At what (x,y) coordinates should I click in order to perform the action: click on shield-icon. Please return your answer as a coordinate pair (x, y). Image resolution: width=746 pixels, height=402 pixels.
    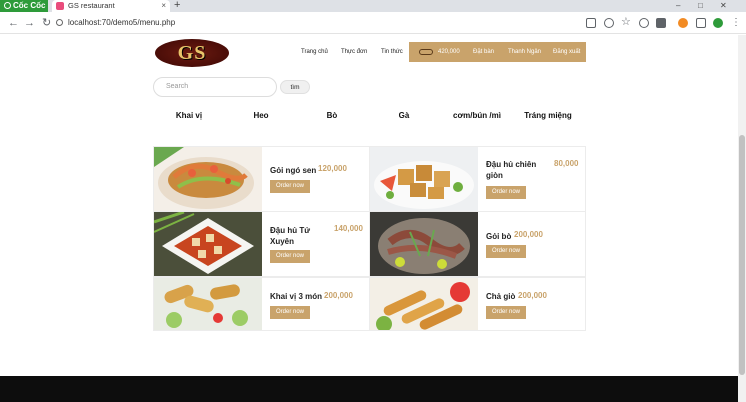
    Looking at the image, I should click on (644, 23).